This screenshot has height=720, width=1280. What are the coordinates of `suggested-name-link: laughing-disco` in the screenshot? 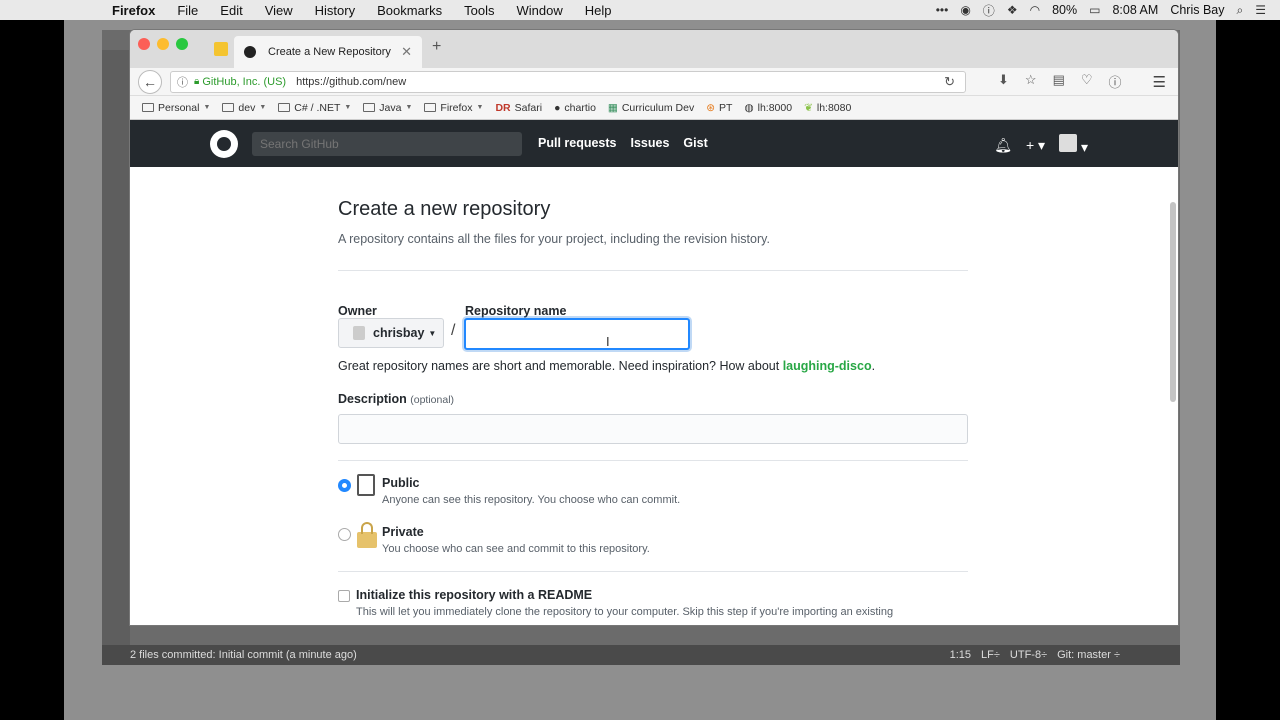 It's located at (827, 366).